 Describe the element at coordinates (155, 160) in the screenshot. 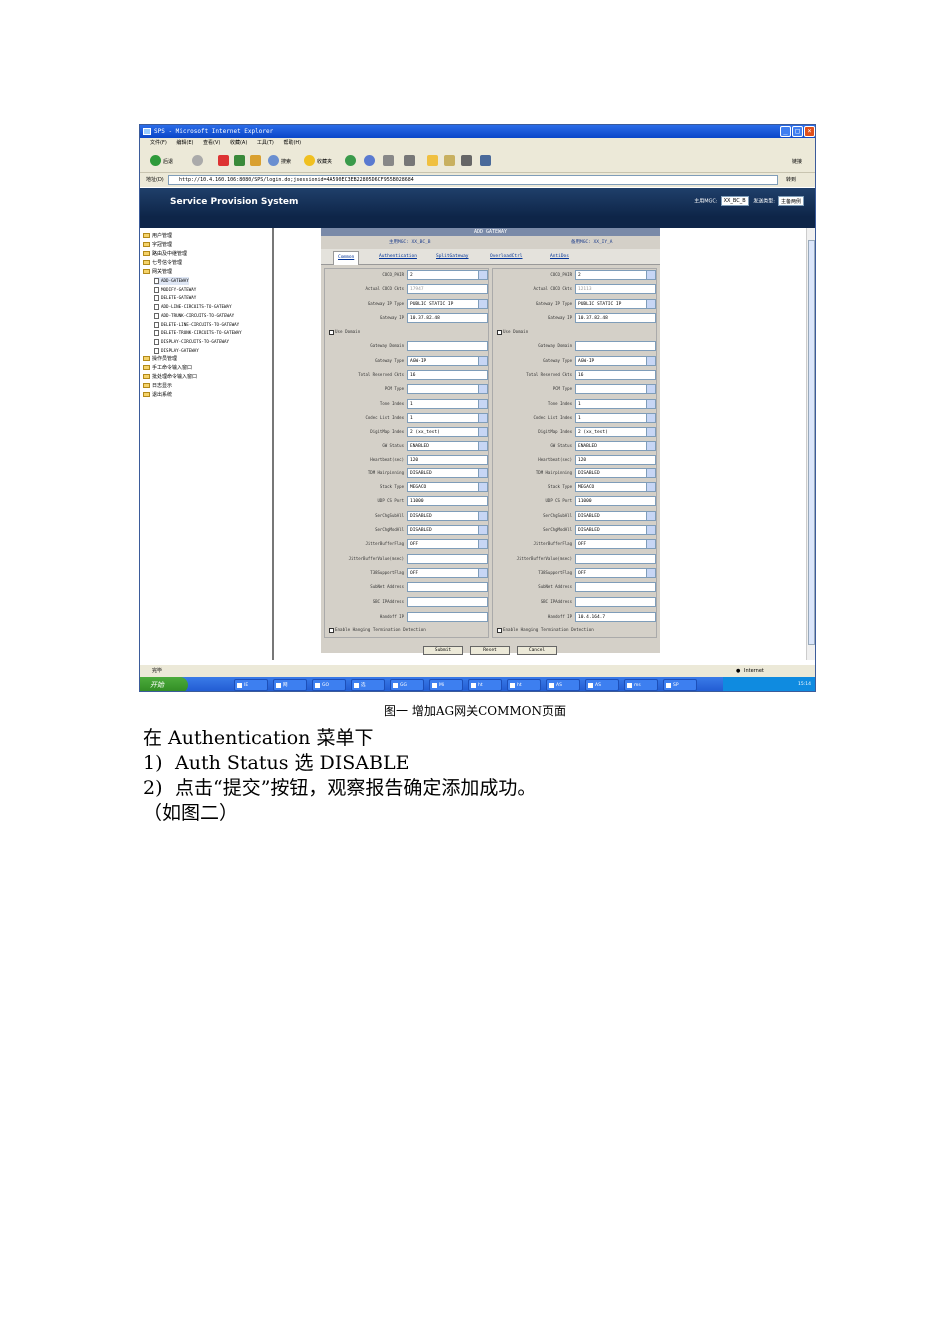

I see `back-icon` at that location.